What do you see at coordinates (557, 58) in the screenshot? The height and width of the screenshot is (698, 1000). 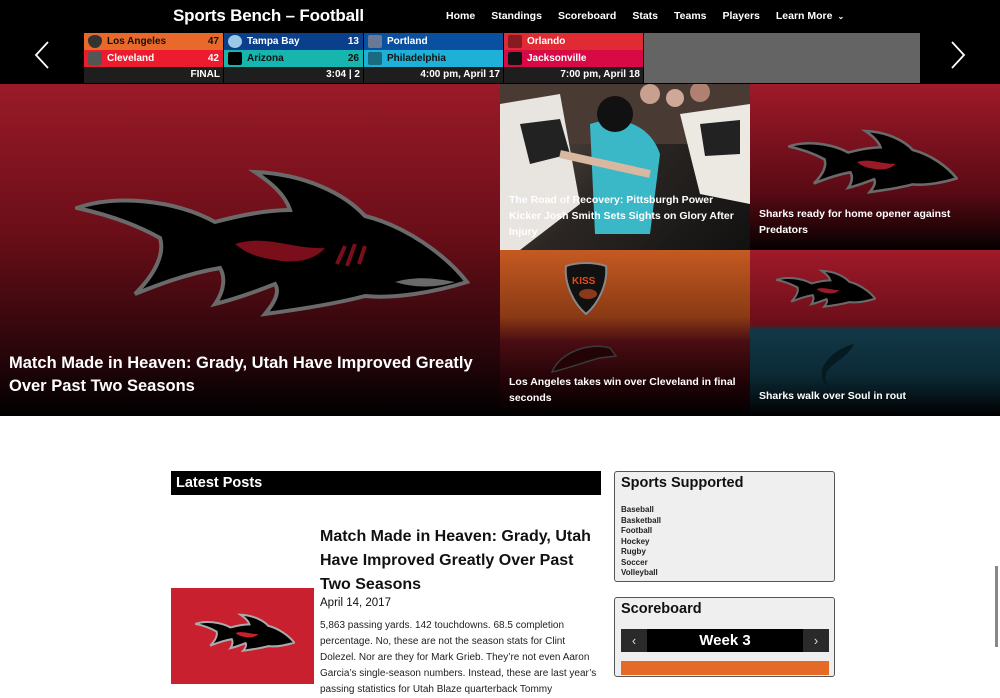 I see `team-name: Jacksonville` at bounding box center [557, 58].